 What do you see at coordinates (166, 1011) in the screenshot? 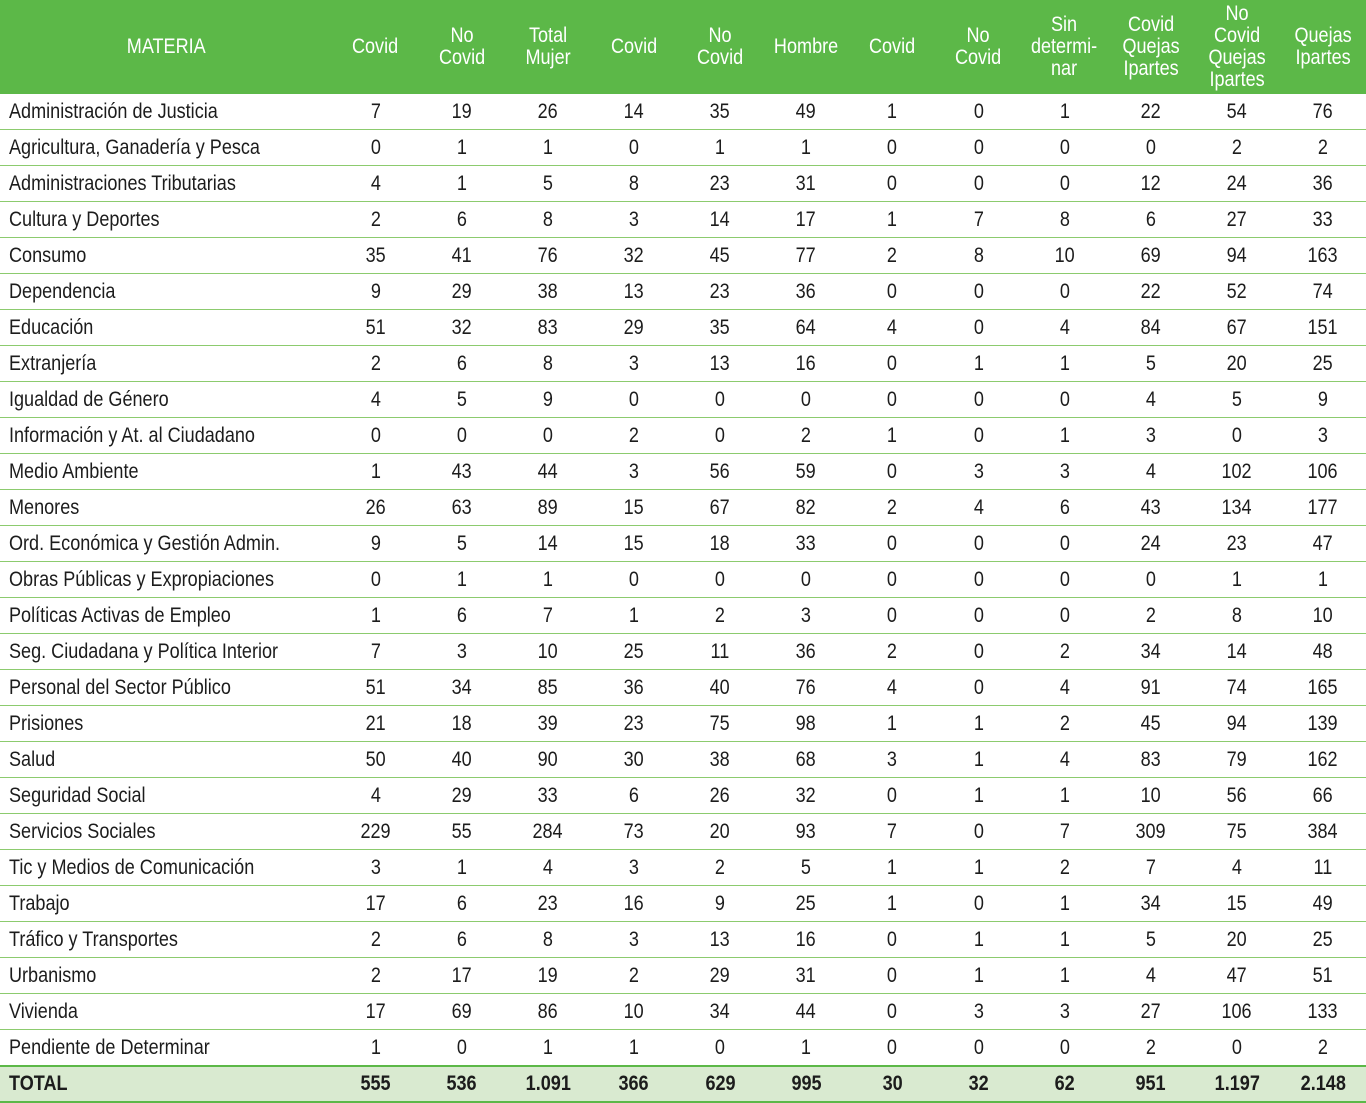
I see `materia-cell: Vivienda` at bounding box center [166, 1011].